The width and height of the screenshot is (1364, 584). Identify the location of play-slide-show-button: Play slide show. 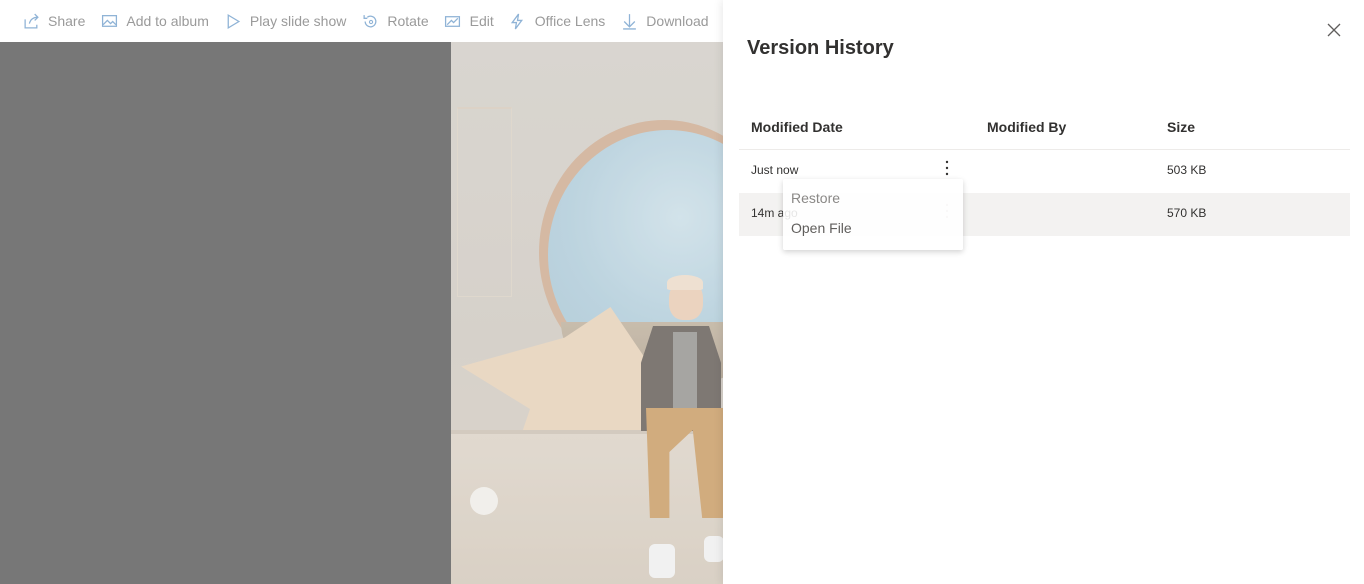
(285, 21).